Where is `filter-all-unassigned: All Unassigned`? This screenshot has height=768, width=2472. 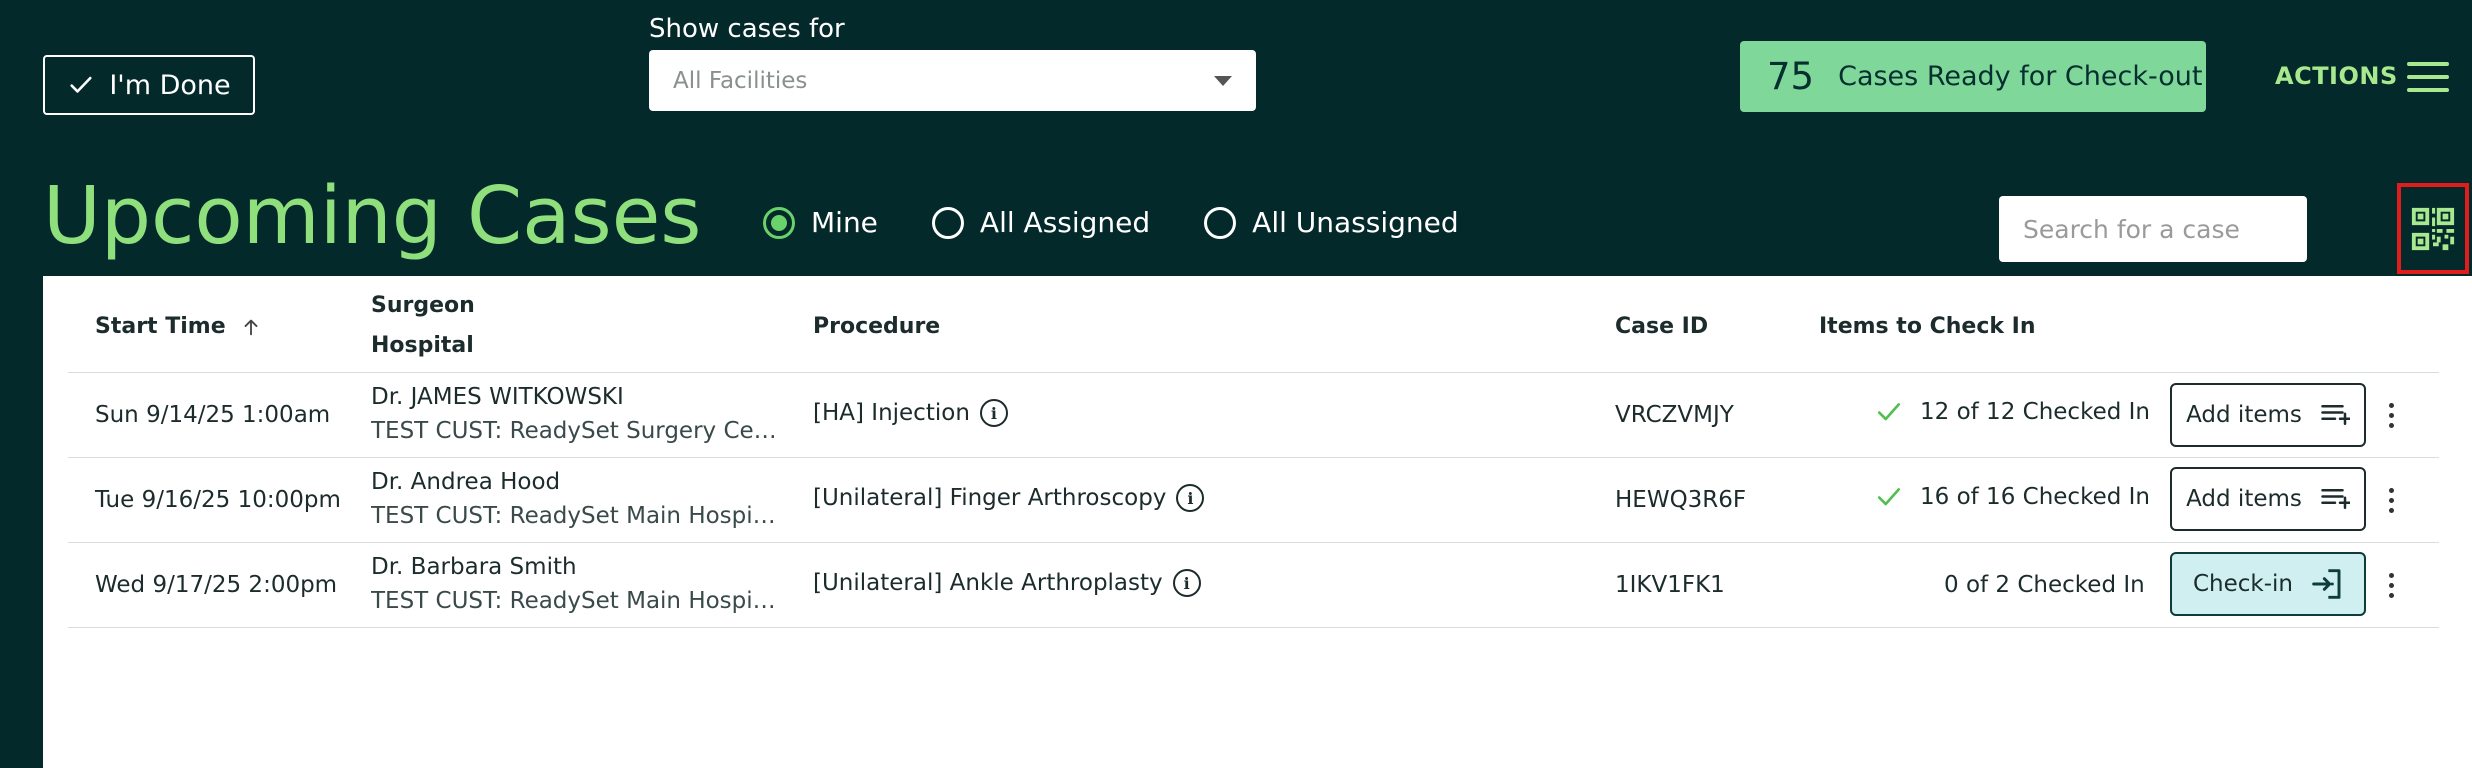 filter-all-unassigned: All Unassigned is located at coordinates (1331, 222).